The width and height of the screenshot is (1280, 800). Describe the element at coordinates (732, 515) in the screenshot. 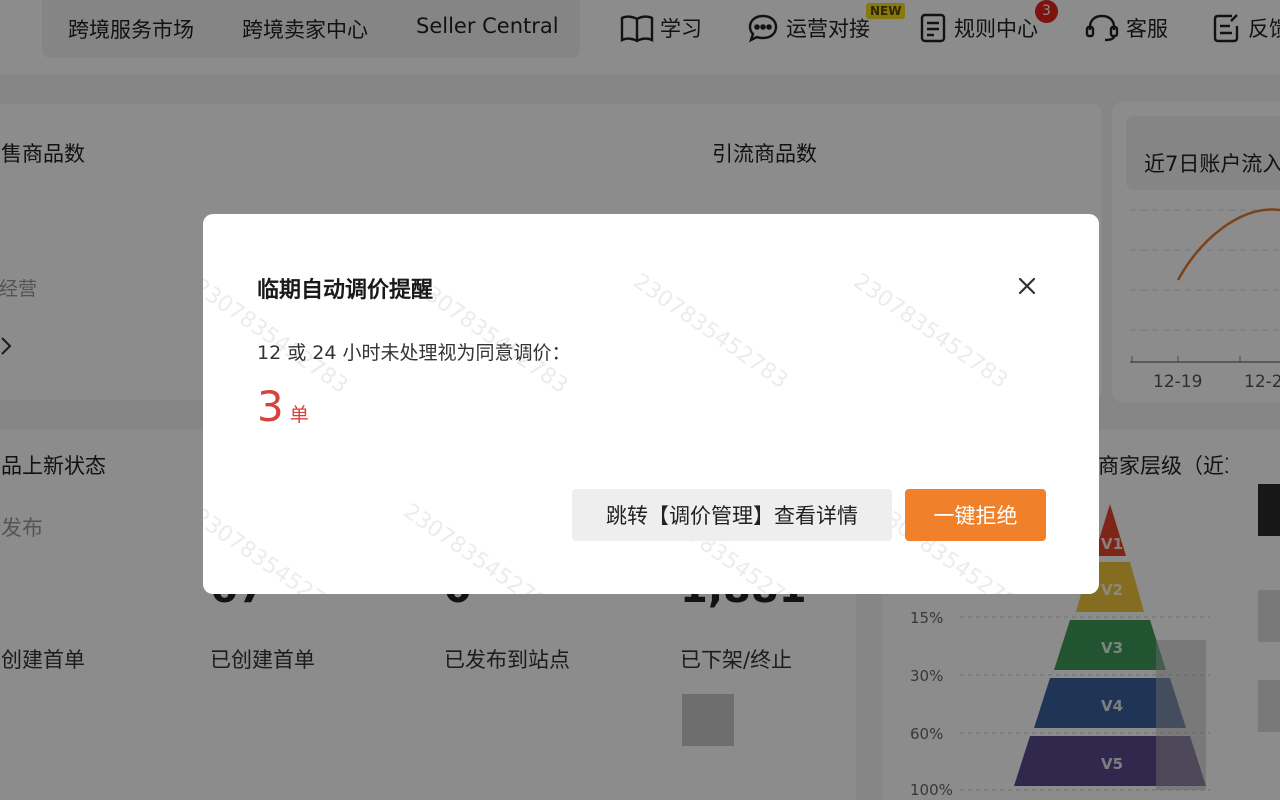

I see `go-to-price-management-button: 跳转【调价管理】查看详情` at that location.